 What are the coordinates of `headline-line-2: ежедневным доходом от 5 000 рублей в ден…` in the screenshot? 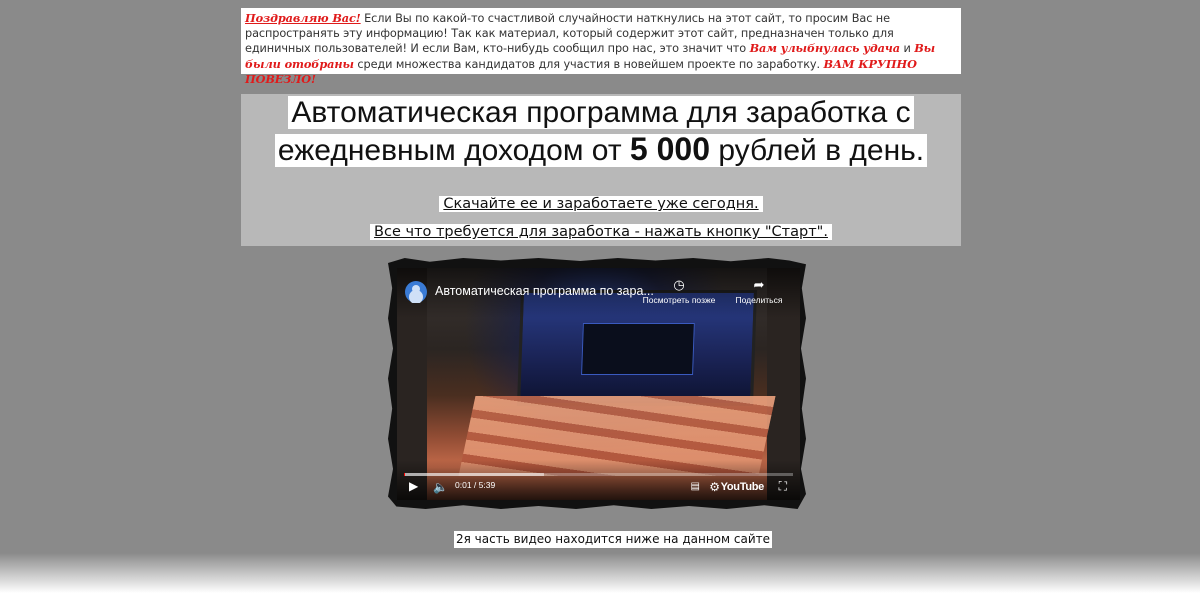 It's located at (601, 150).